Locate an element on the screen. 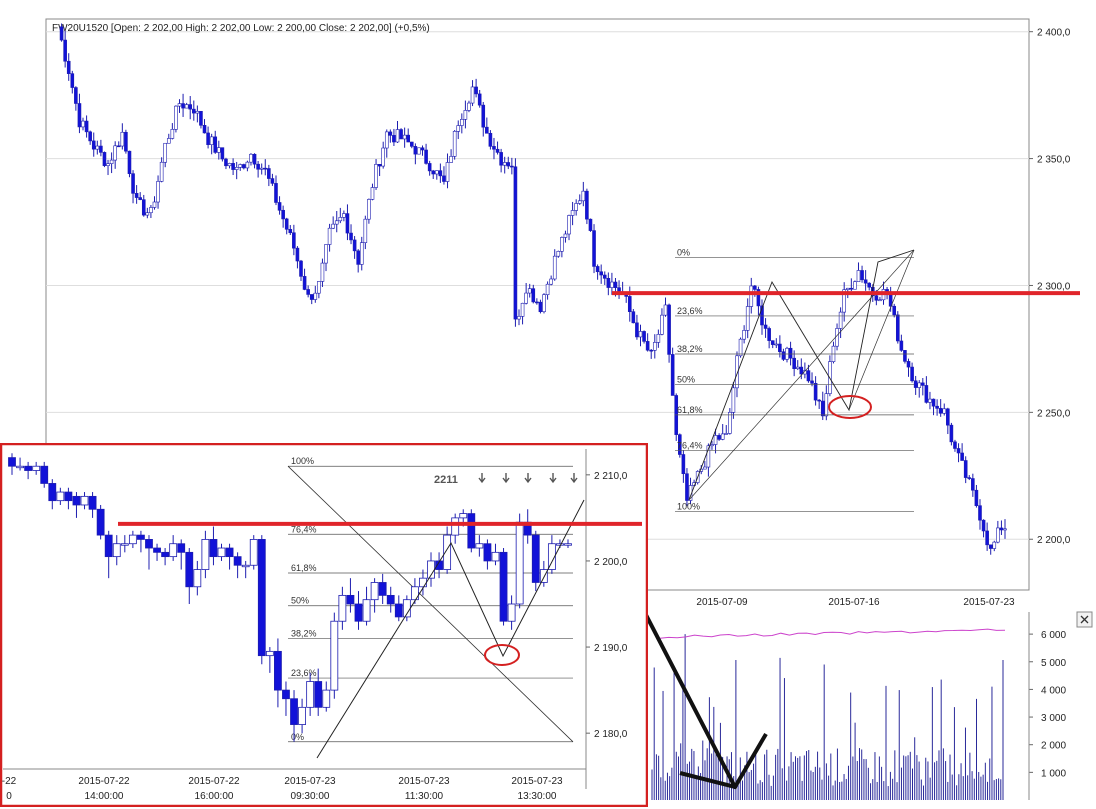 The height and width of the screenshot is (809, 1096). main-x-tick-label: 2015-07-09 is located at coordinates (722, 602).